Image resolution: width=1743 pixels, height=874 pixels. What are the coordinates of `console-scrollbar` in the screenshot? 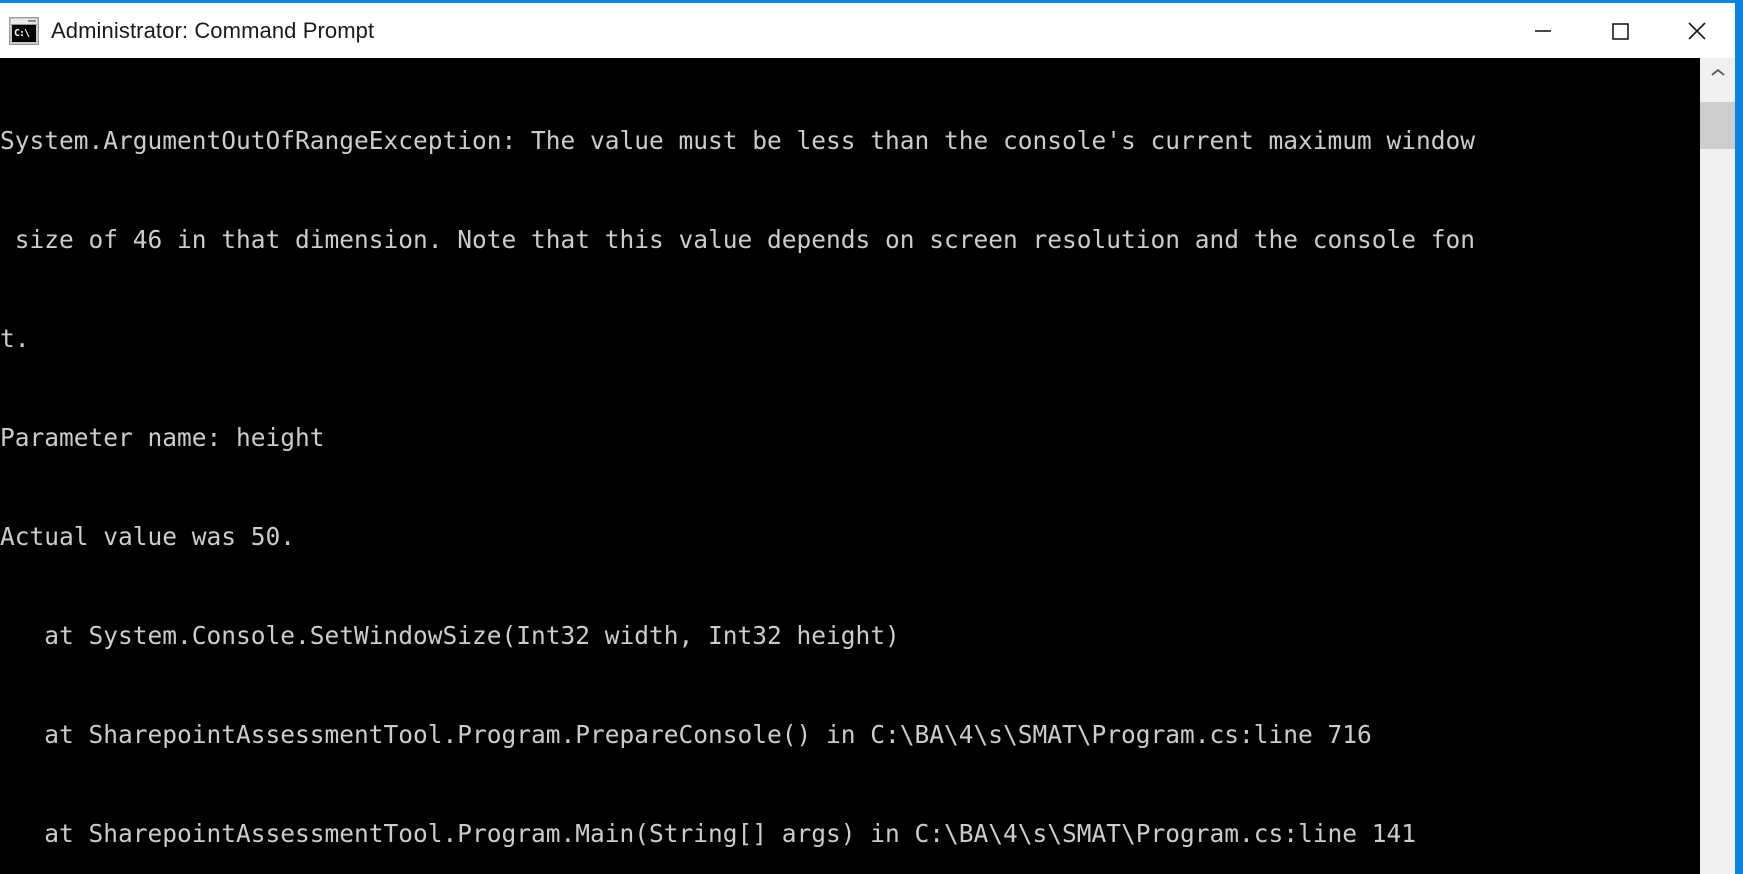 It's located at (1717, 466).